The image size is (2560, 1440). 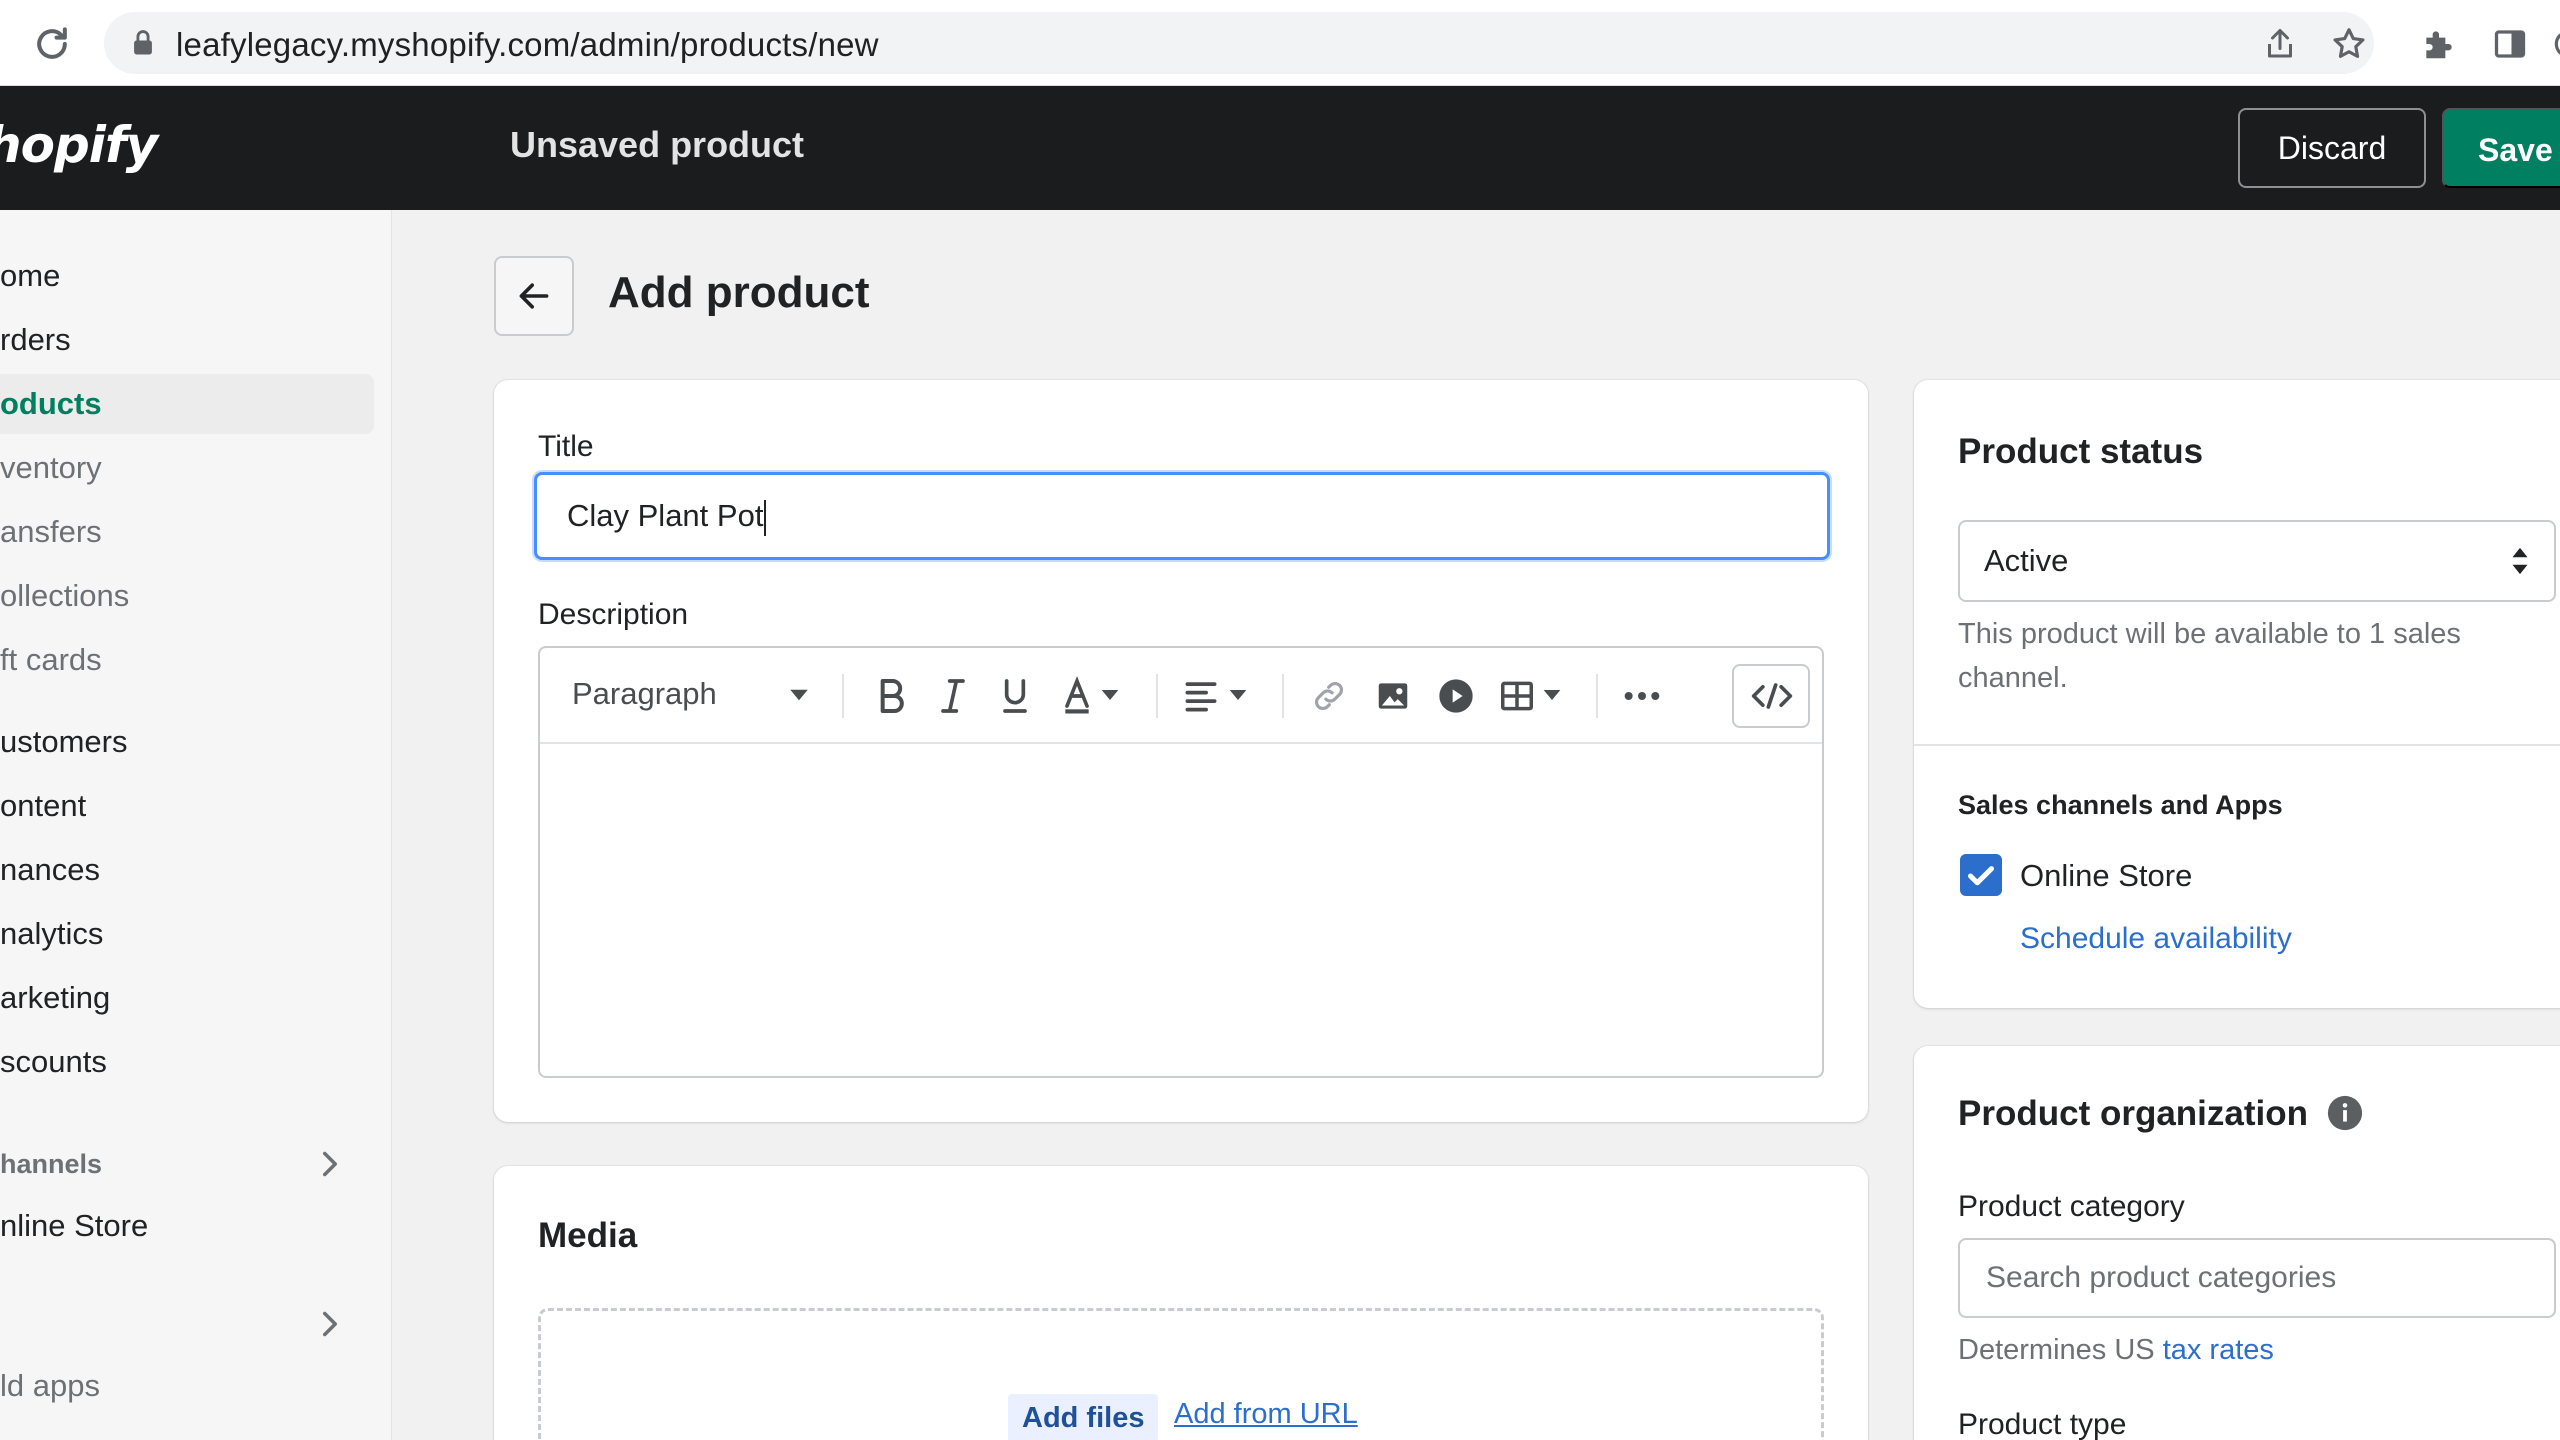 I want to click on sidebar-item-gift-cards: ft cards, so click(x=187, y=660).